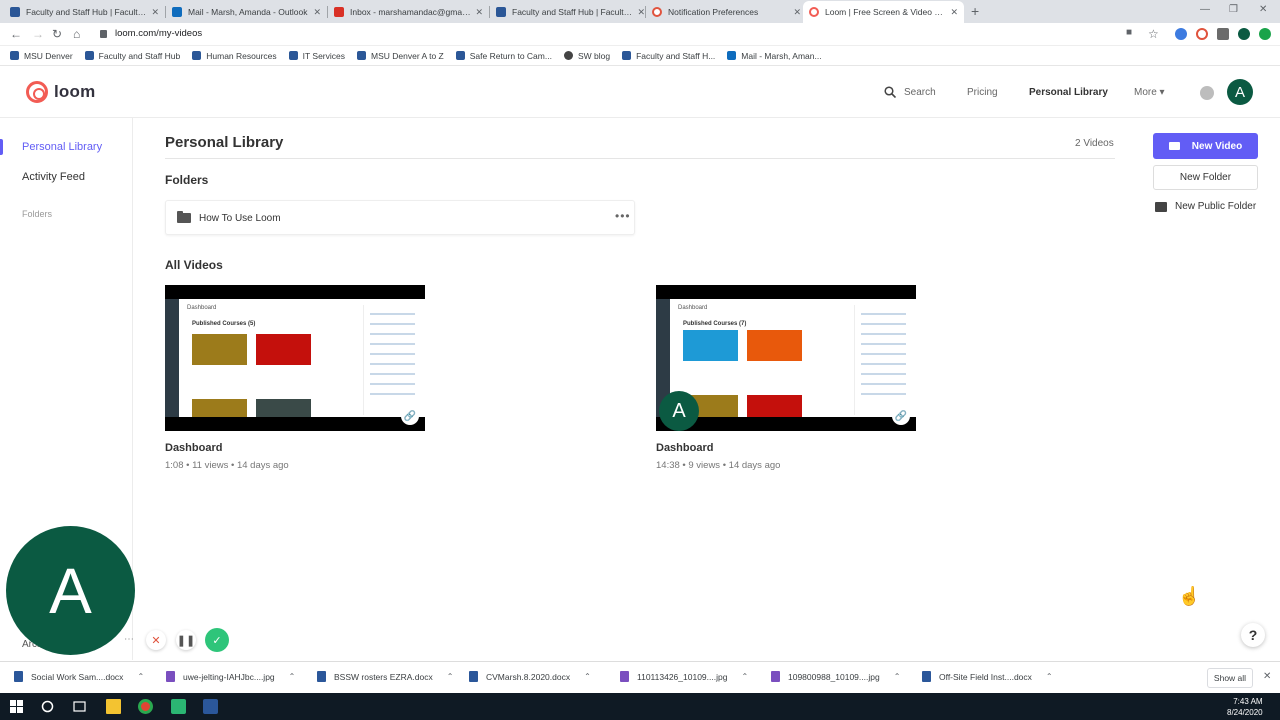 This screenshot has height=720, width=1280. I want to click on tab-title: Faculty and Staff Hub | Faculty ar, so click(87, 12).